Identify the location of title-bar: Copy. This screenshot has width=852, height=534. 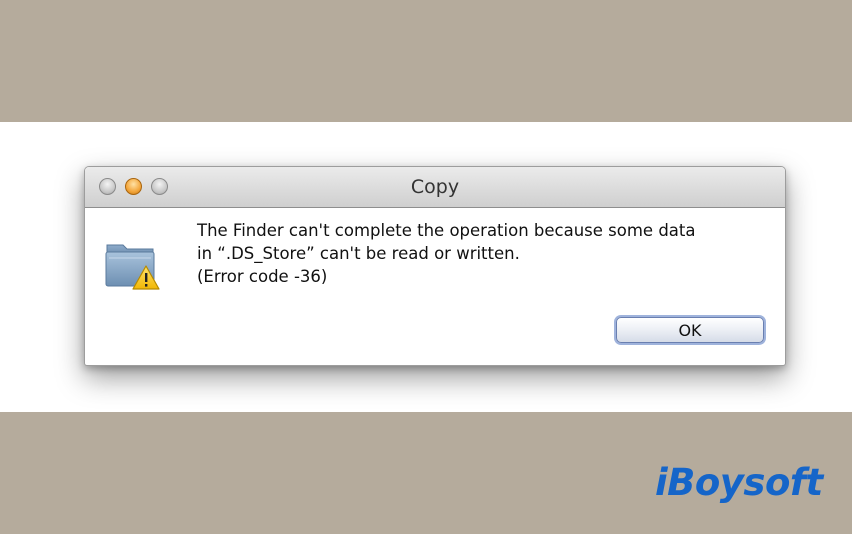
(435, 187).